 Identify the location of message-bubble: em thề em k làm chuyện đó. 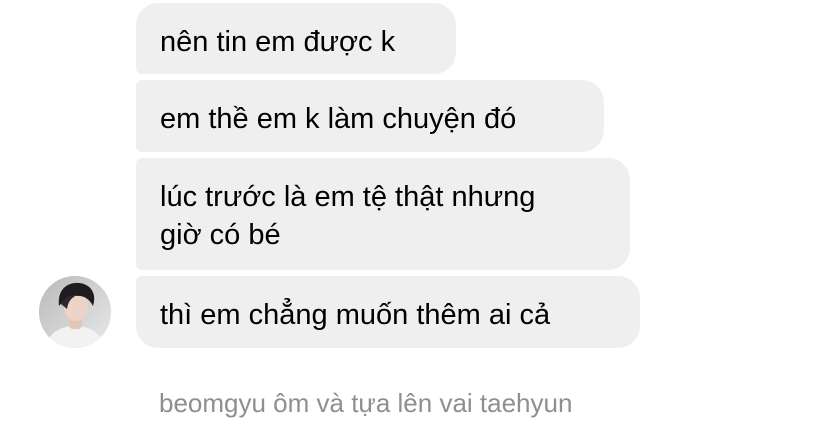
(370, 116).